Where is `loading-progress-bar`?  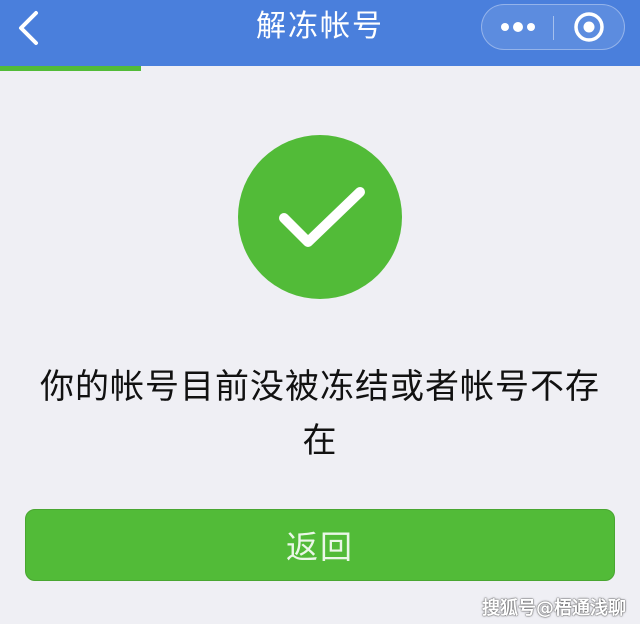
loading-progress-bar is located at coordinates (70, 68).